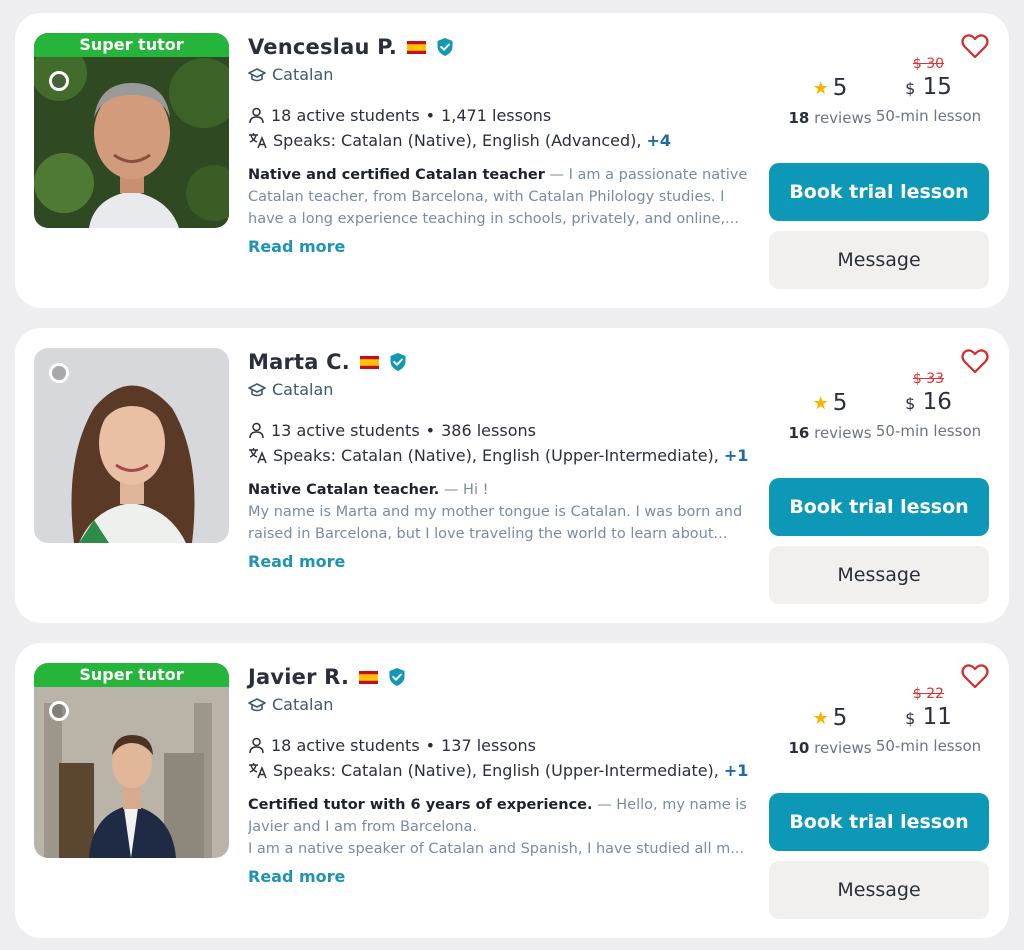 This screenshot has width=1024, height=950. I want to click on bio-text: Javier and I am from Barcelona., so click(362, 827).